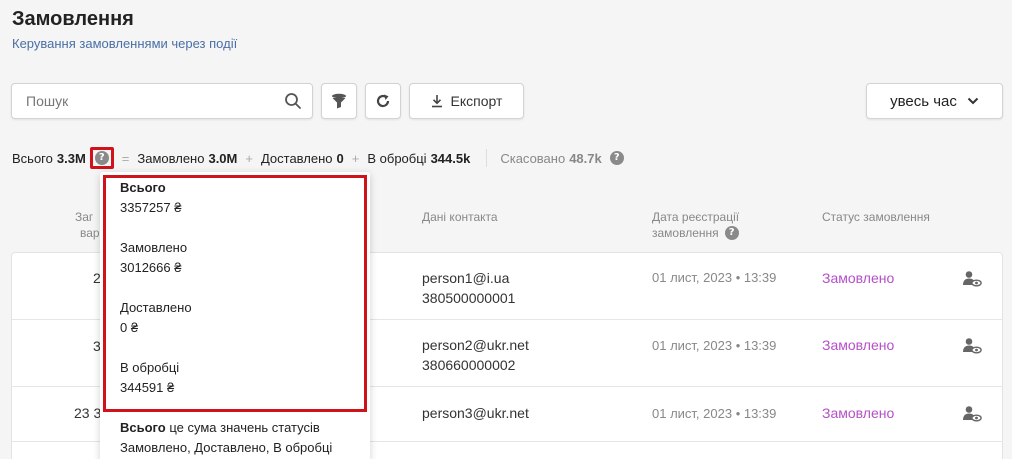 Image resolution: width=1012 pixels, height=459 pixels. Describe the element at coordinates (296, 158) in the screenshot. I see `stat-delivered-label: Доставлено` at that location.